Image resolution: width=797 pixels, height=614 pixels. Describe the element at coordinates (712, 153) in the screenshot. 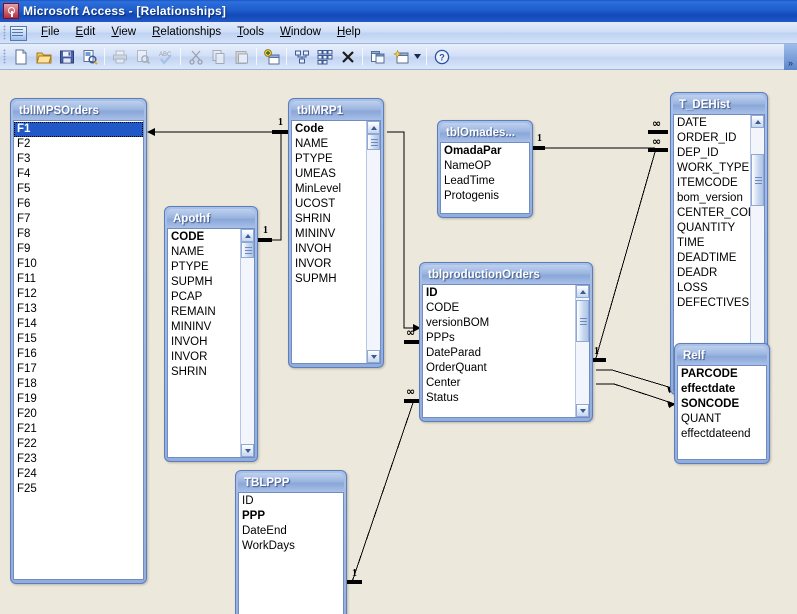

I see `field-T_DEHist-DEP_ID: DEP_ID` at that location.